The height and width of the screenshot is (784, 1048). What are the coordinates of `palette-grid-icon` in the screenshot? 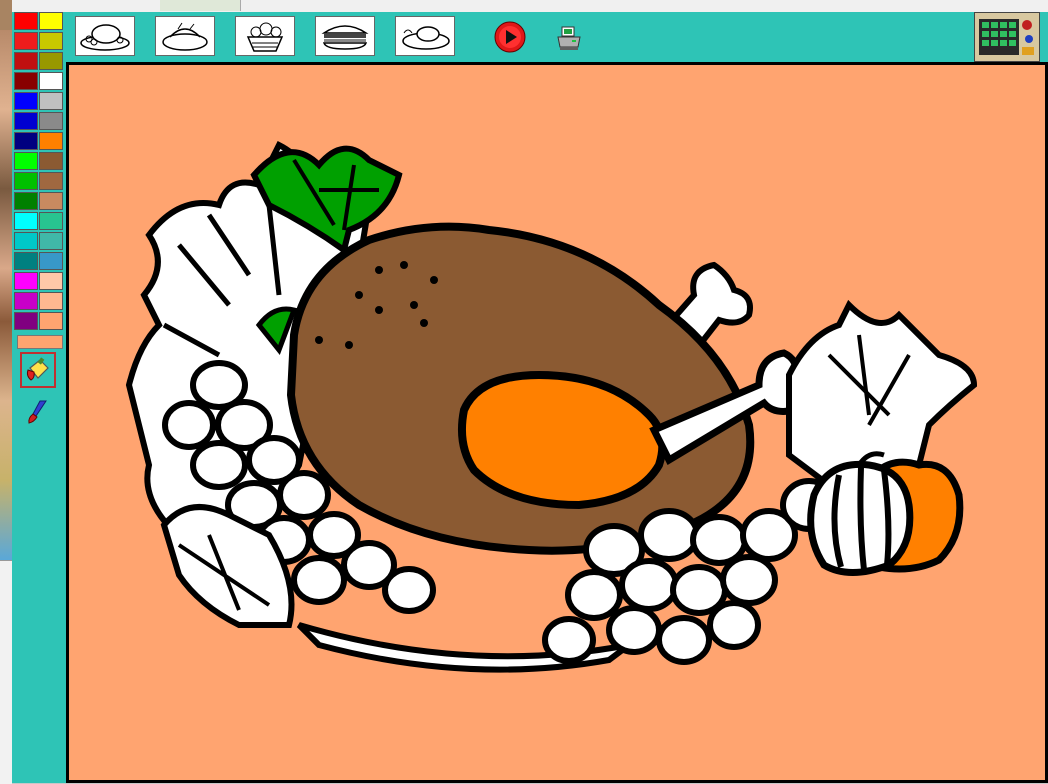 It's located at (1007, 37).